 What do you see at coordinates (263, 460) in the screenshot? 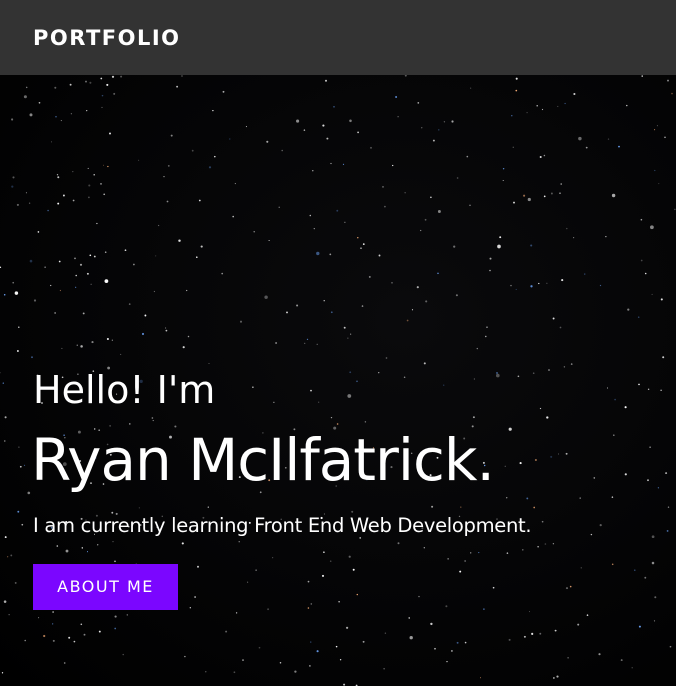
I see `hero-name: Ryan McIlfatrick.` at bounding box center [263, 460].